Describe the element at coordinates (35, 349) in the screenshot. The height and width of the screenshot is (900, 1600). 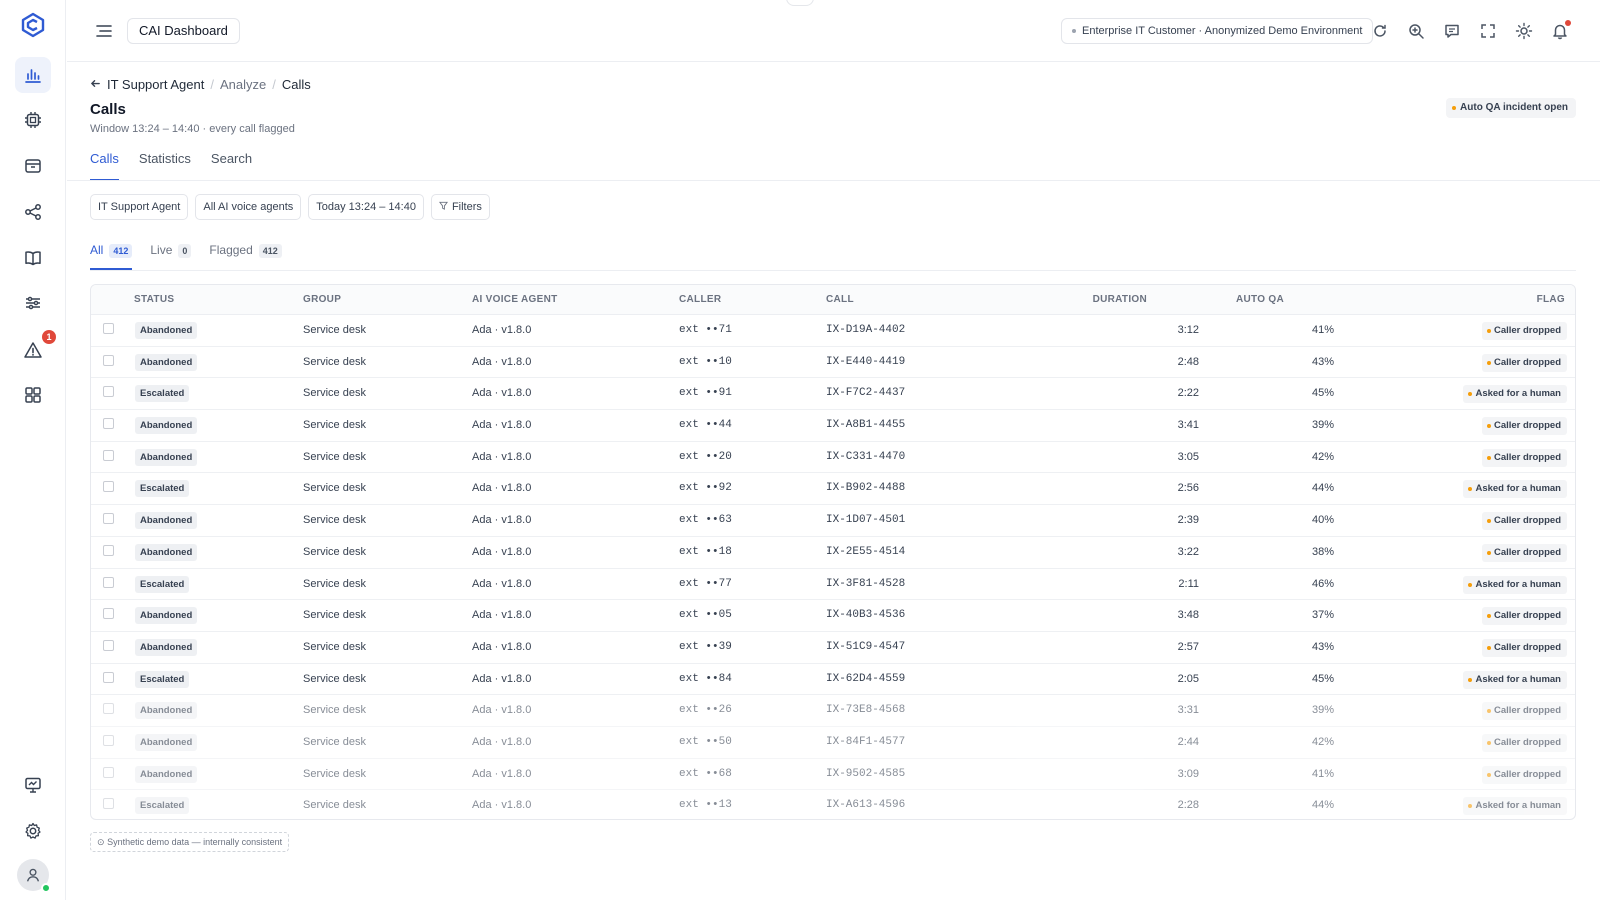
I see `alert-icon: 1` at that location.